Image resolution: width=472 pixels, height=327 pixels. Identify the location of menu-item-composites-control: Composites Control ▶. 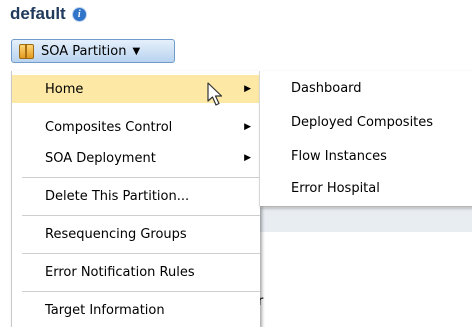
(136, 127).